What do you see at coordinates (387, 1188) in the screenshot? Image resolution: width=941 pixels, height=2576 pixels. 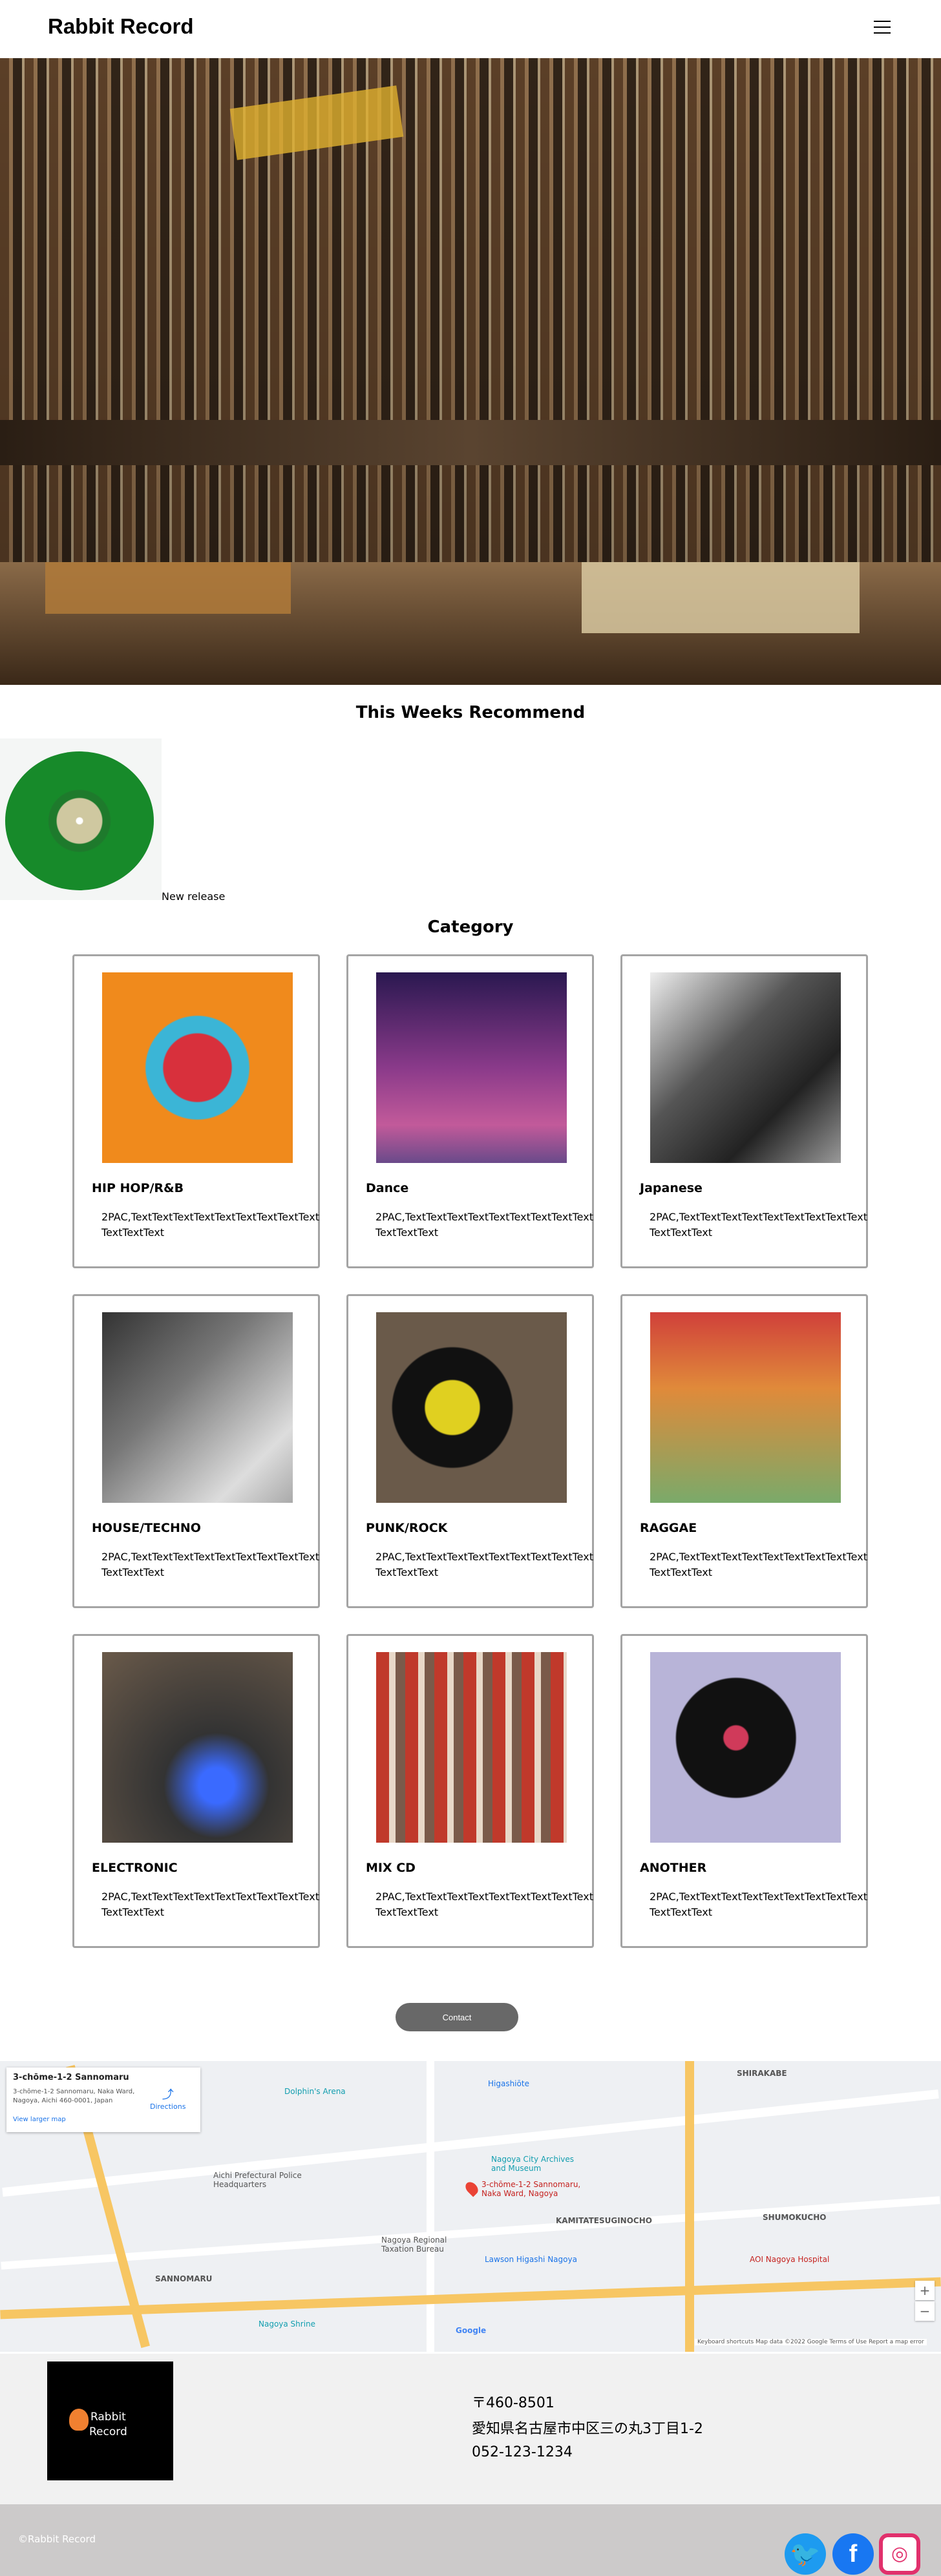 I see `category-title: Dance` at bounding box center [387, 1188].